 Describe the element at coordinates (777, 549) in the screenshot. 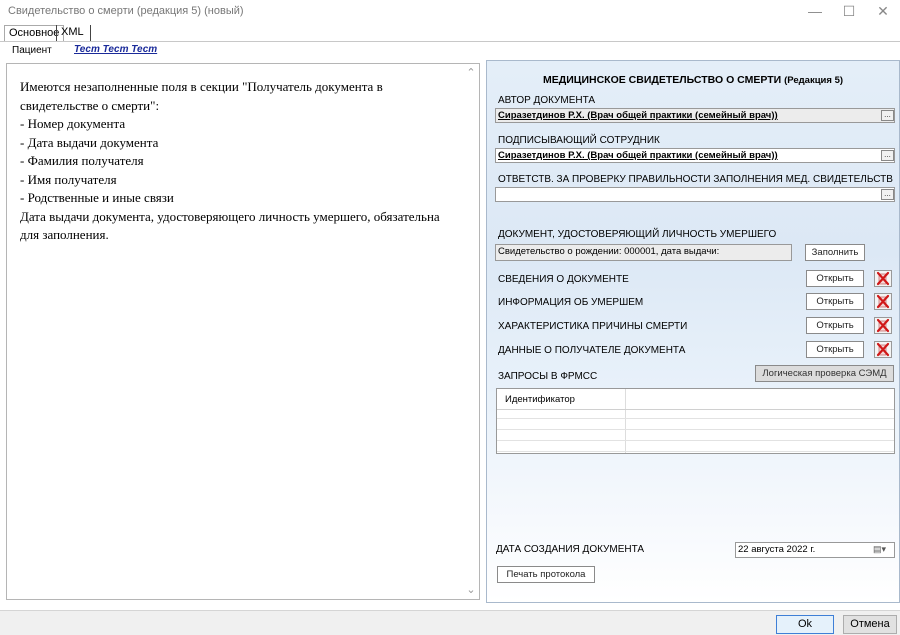

I see `created-date-value: 22 августа 2022 г.` at that location.